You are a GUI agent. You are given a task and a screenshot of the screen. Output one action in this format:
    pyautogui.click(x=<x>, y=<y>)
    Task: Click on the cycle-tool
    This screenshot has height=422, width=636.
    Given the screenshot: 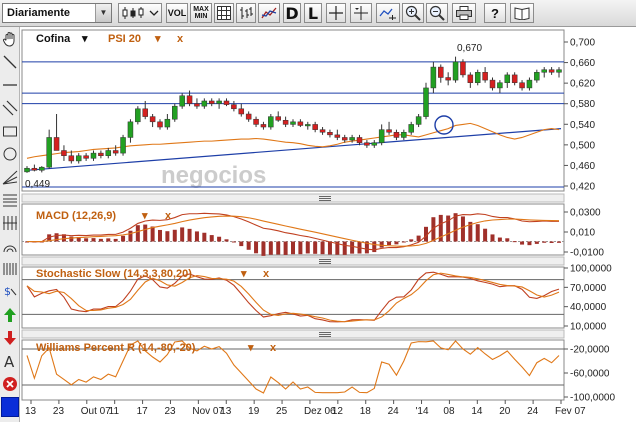 What is the action you would take?
    pyautogui.click(x=10, y=269)
    